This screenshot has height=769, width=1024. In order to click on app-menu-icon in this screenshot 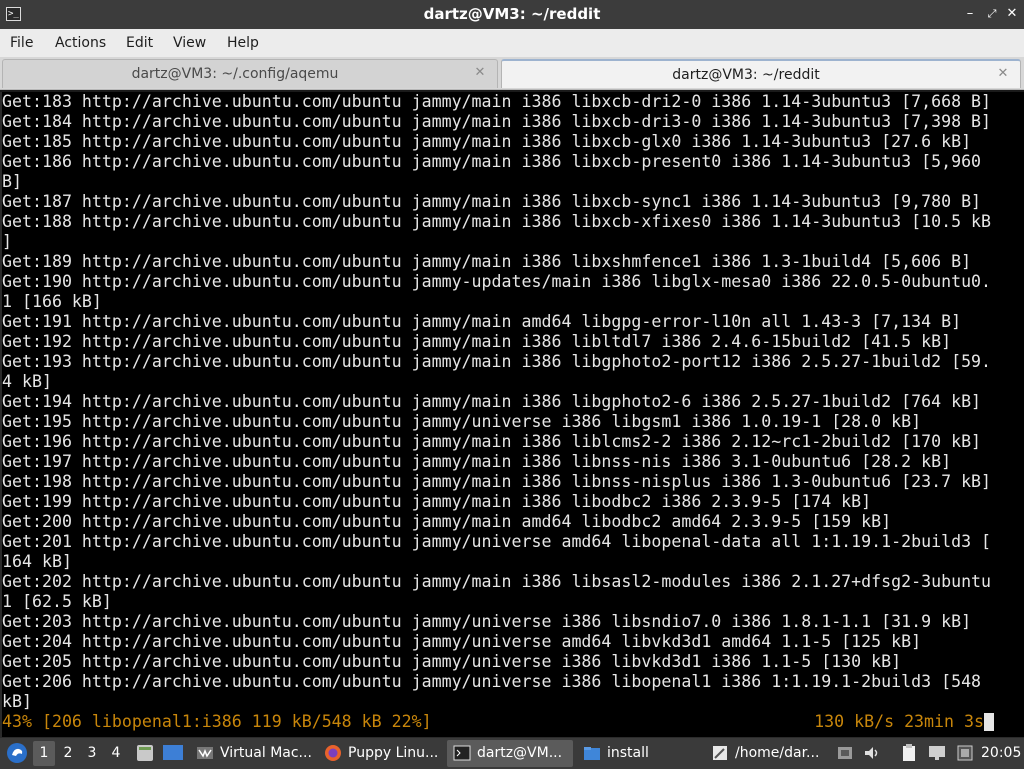, I will do `click(17, 753)`.